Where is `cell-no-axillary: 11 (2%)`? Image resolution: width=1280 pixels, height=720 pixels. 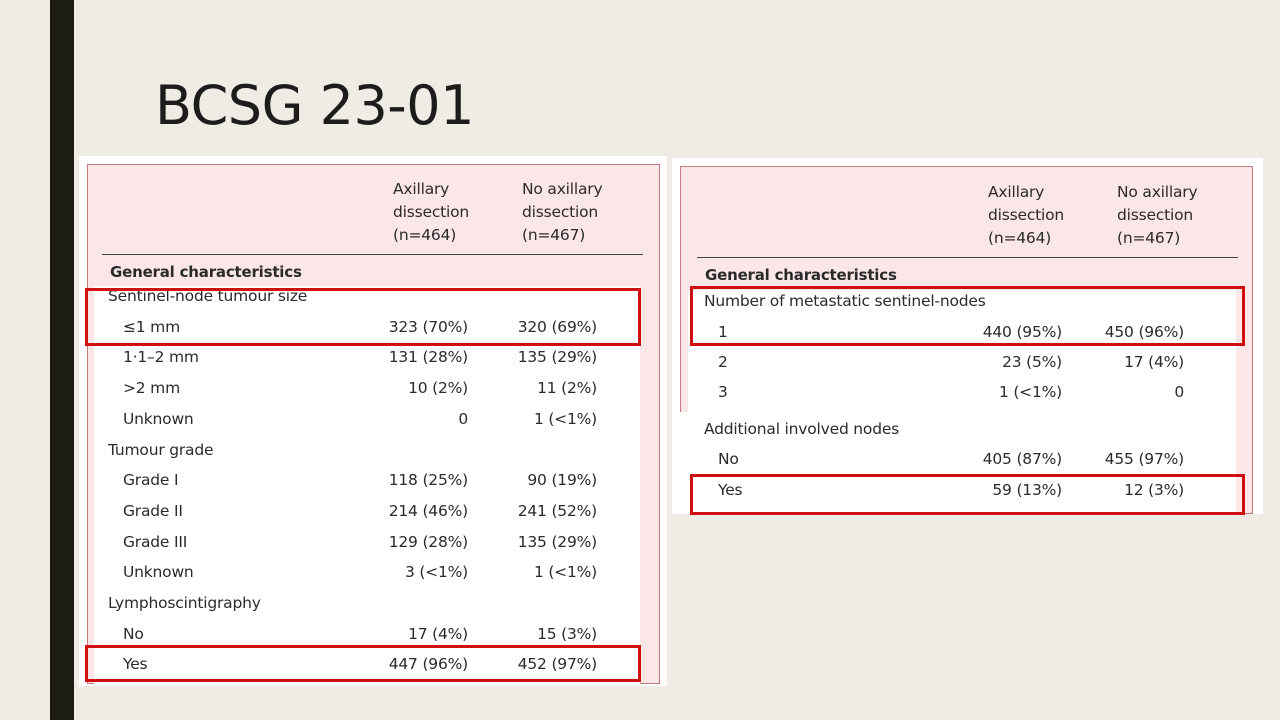 cell-no-axillary: 11 (2%) is located at coordinates (567, 388).